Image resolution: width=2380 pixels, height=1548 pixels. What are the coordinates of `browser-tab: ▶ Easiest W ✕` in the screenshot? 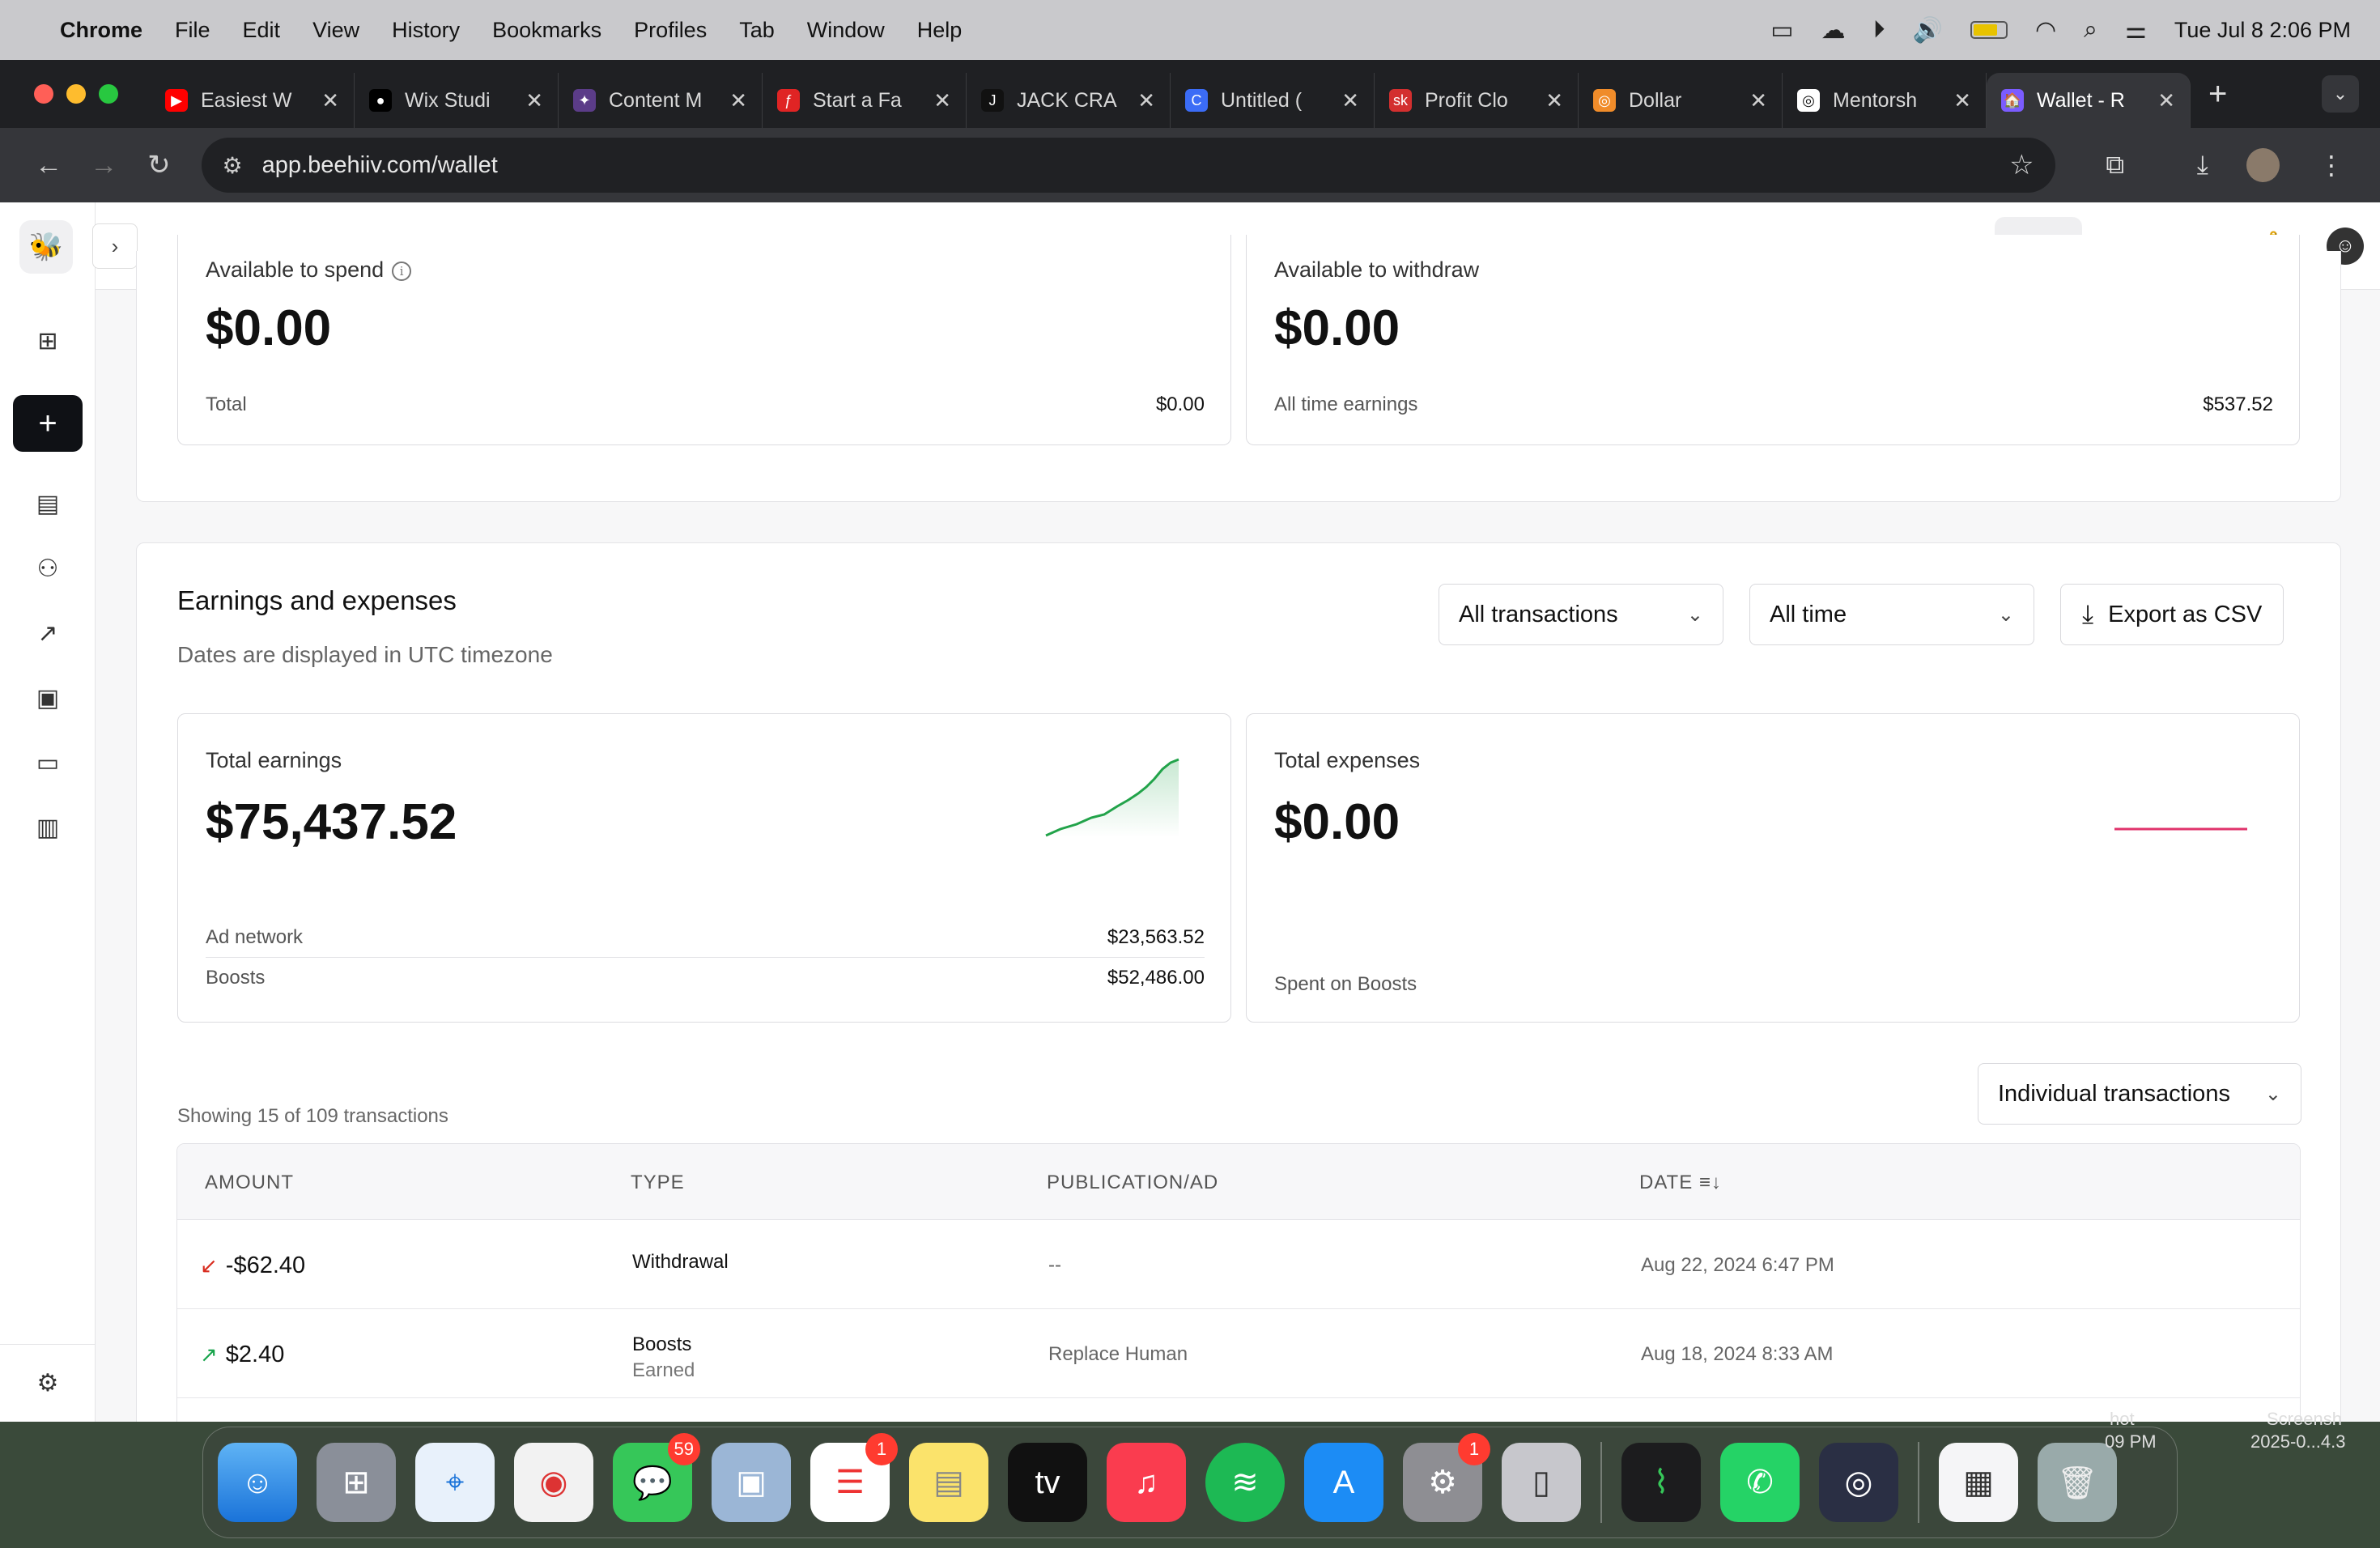 It's located at (253, 100).